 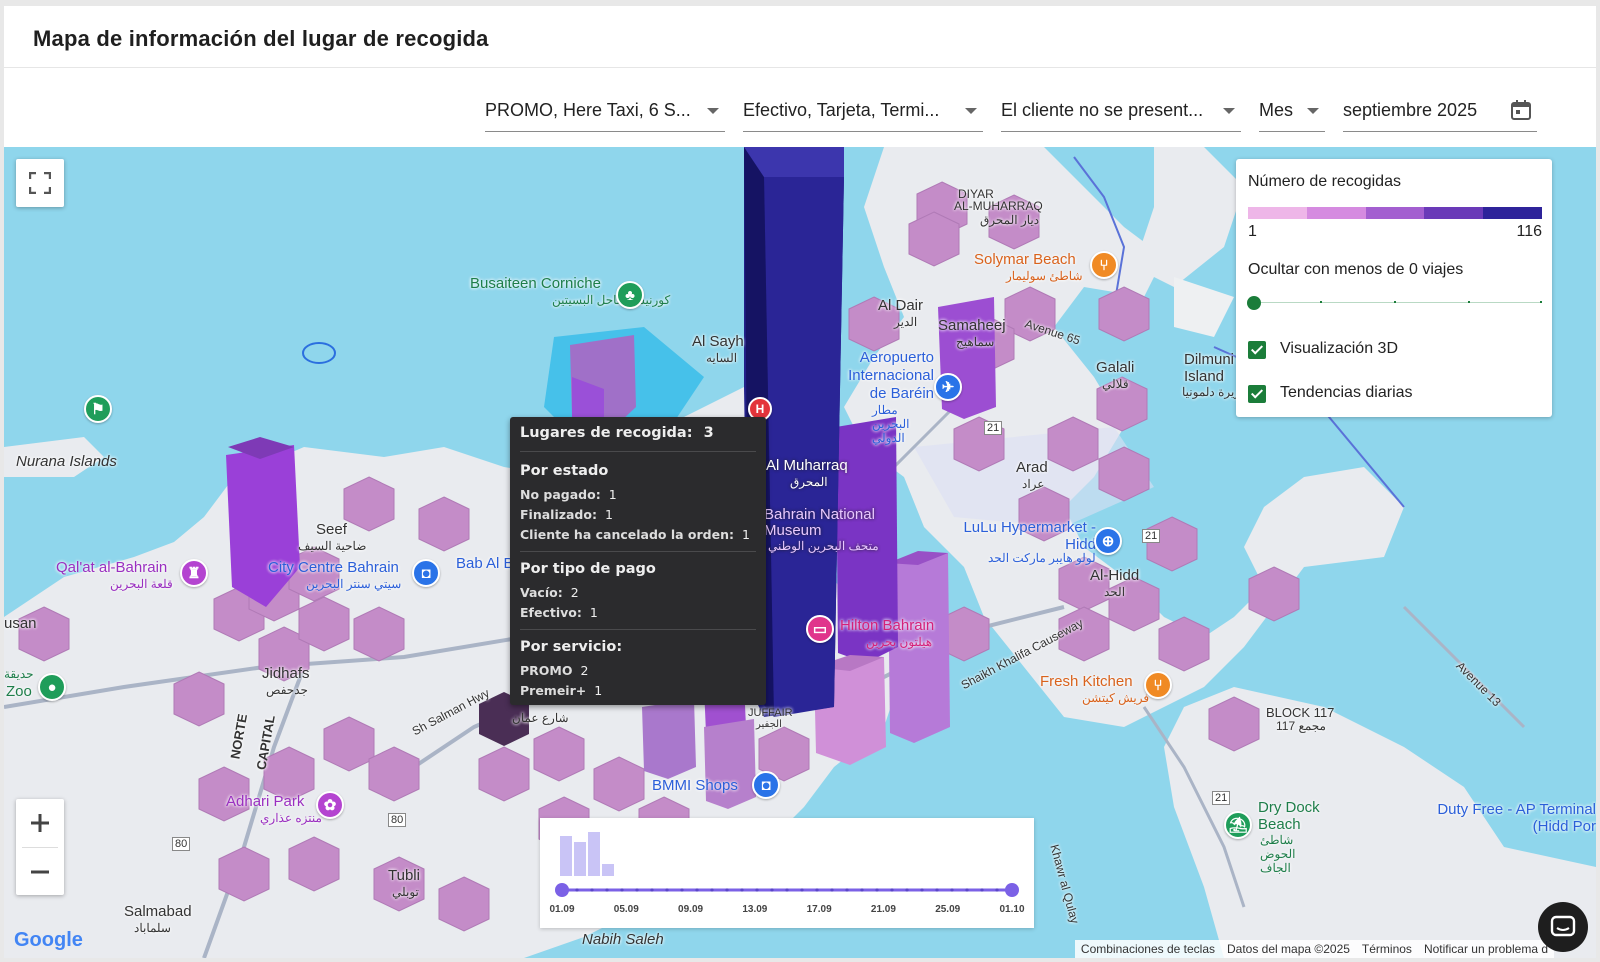 I want to click on timeline-tick-label: 13.09, so click(x=754, y=909).